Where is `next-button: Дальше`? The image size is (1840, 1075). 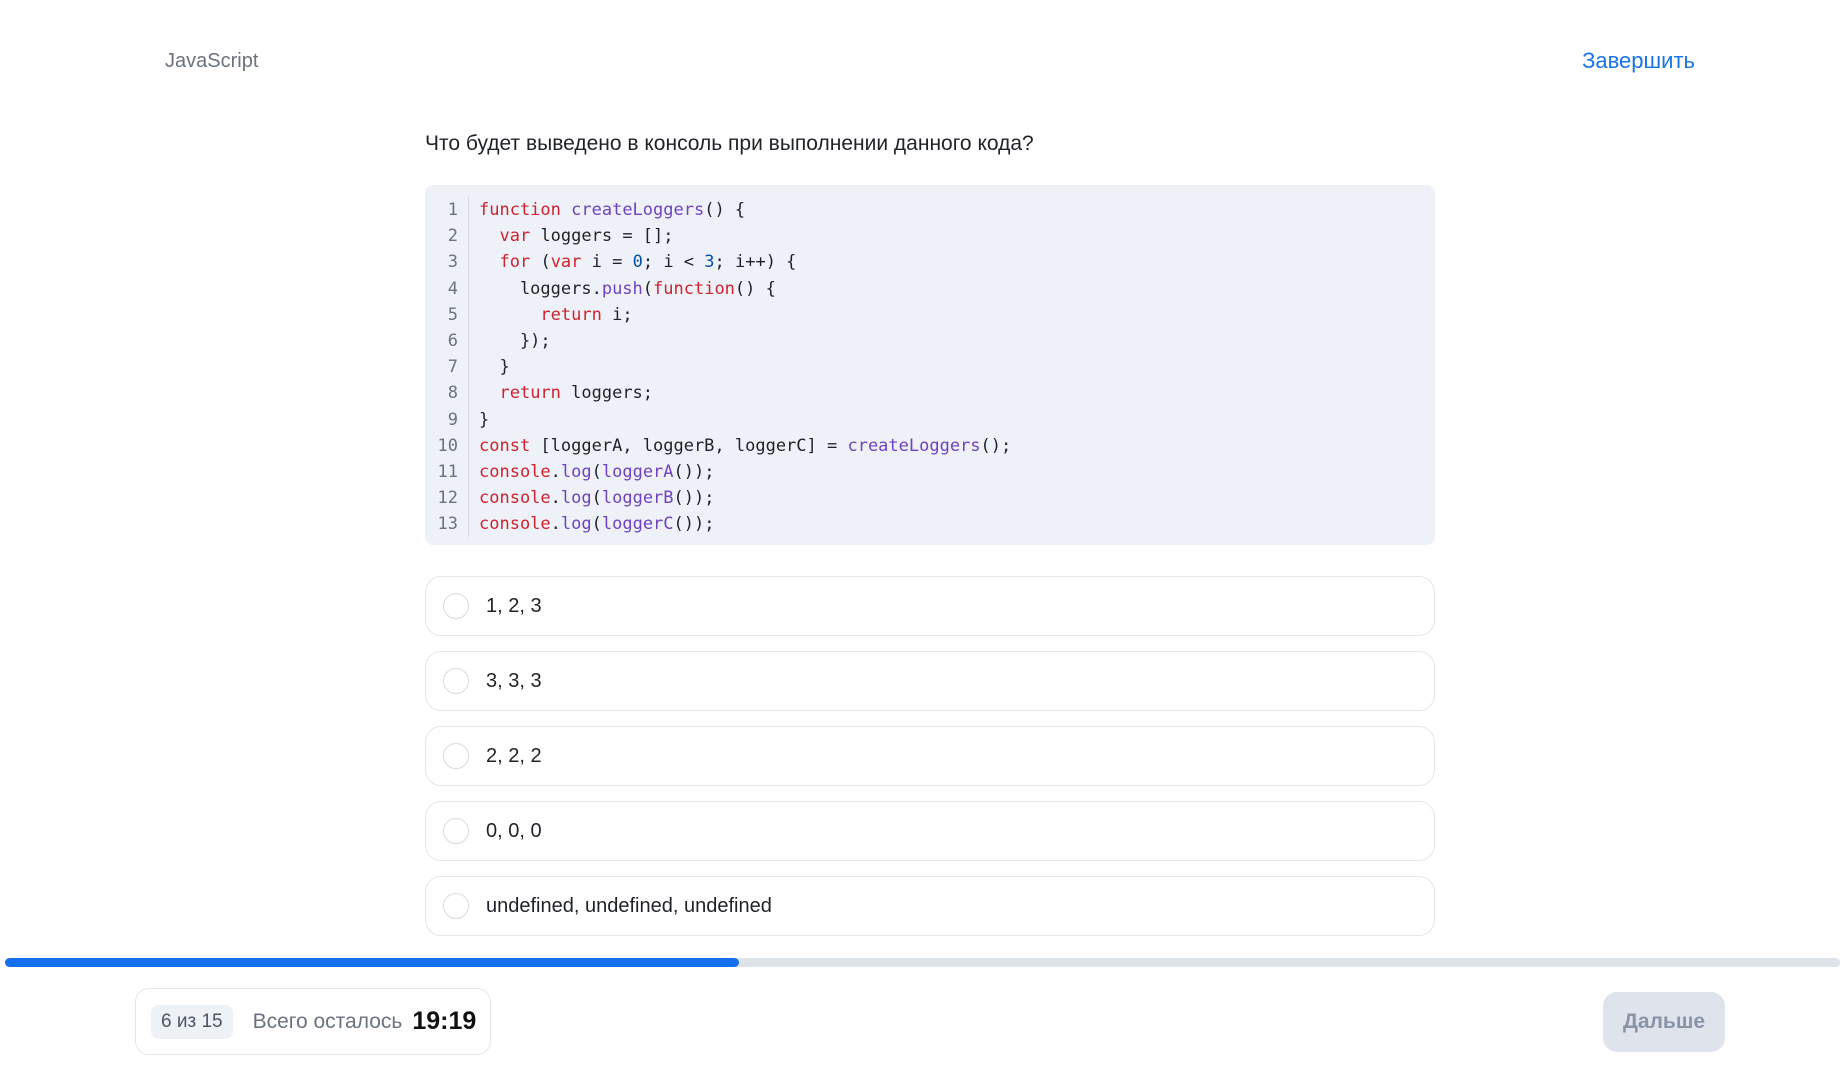 next-button: Дальше is located at coordinates (1664, 1022).